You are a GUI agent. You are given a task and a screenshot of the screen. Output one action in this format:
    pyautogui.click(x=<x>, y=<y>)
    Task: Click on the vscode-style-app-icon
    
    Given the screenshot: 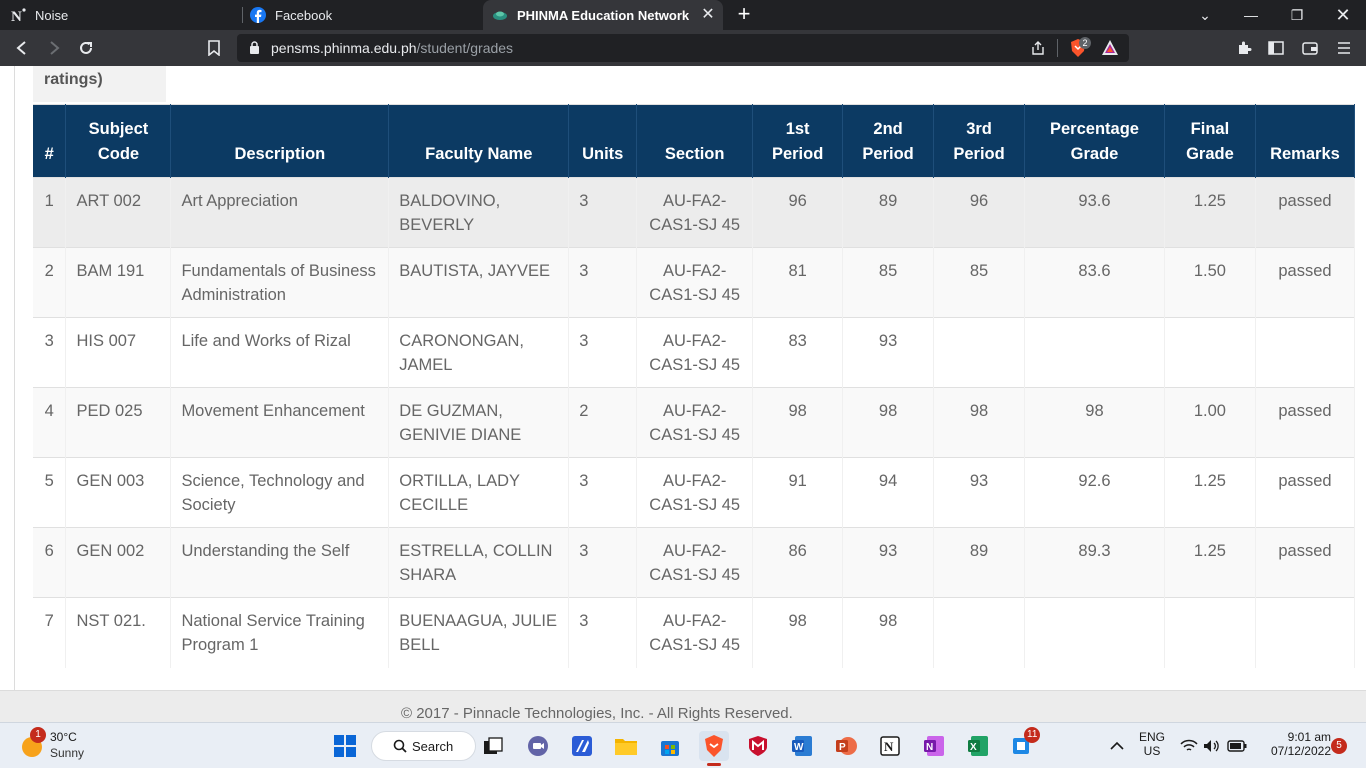 What is the action you would take?
    pyautogui.click(x=582, y=746)
    